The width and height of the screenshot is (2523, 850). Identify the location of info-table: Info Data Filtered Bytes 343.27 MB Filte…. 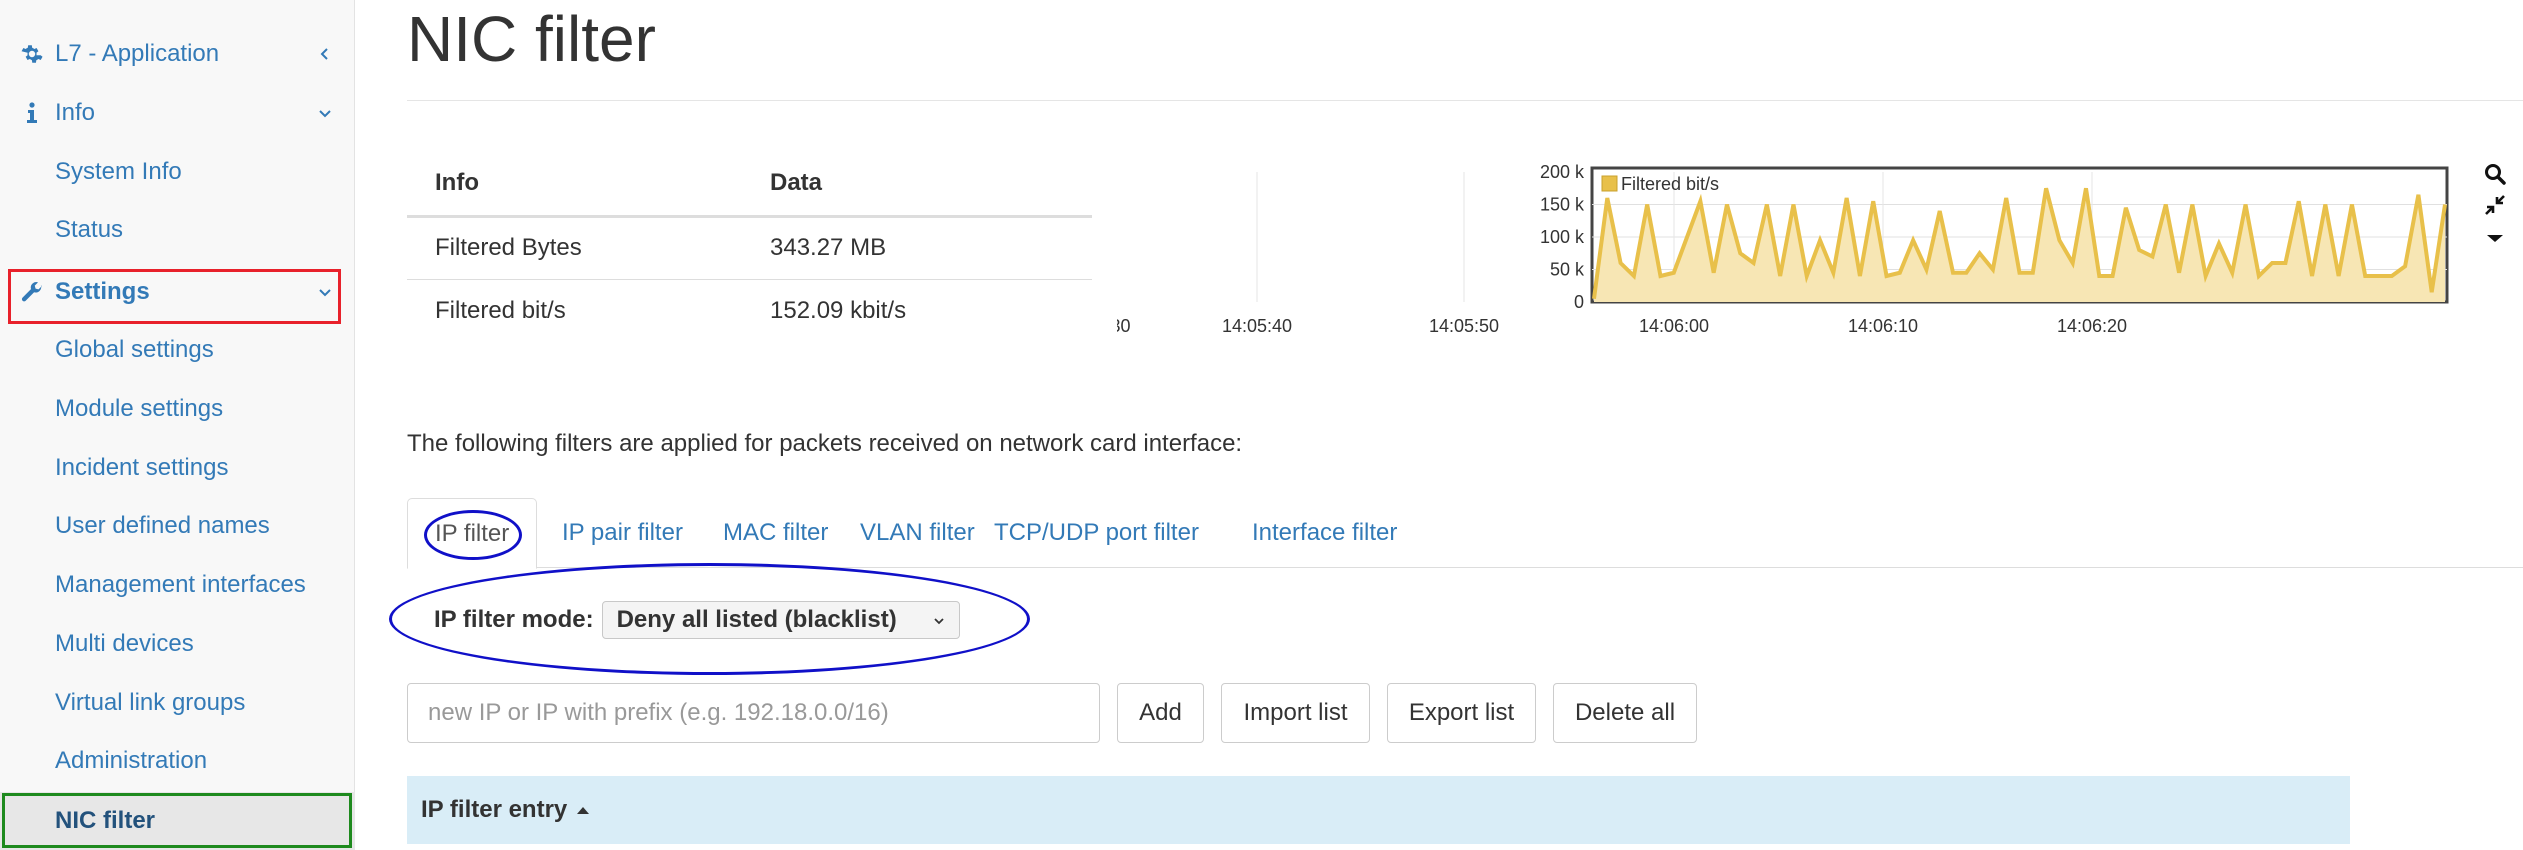
(749, 247).